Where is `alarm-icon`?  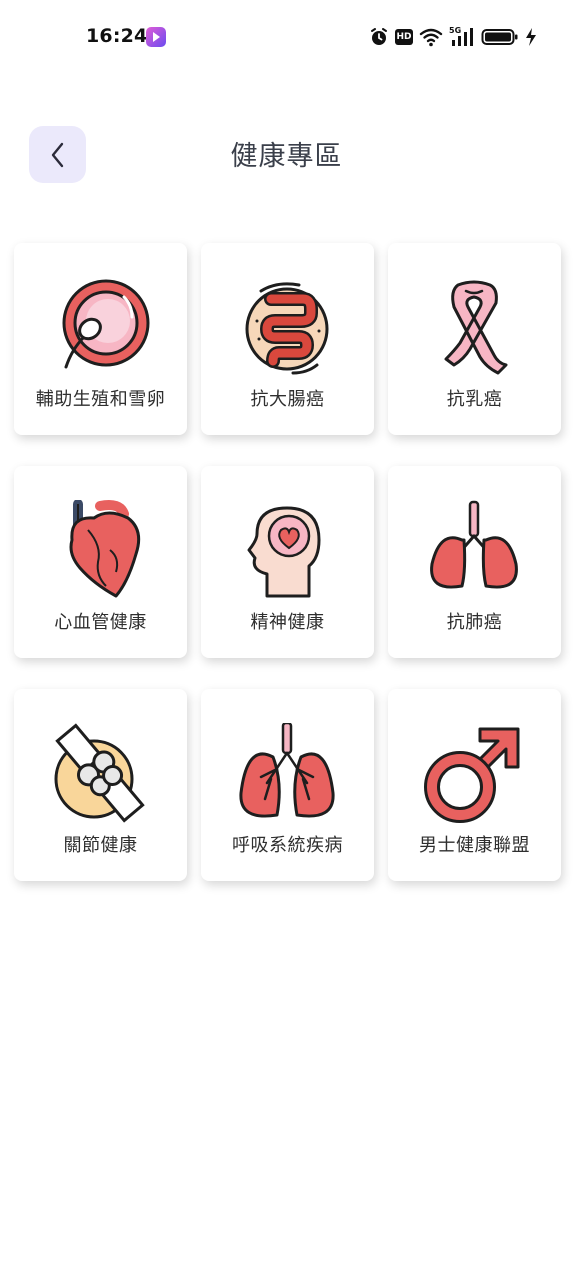 alarm-icon is located at coordinates (379, 37).